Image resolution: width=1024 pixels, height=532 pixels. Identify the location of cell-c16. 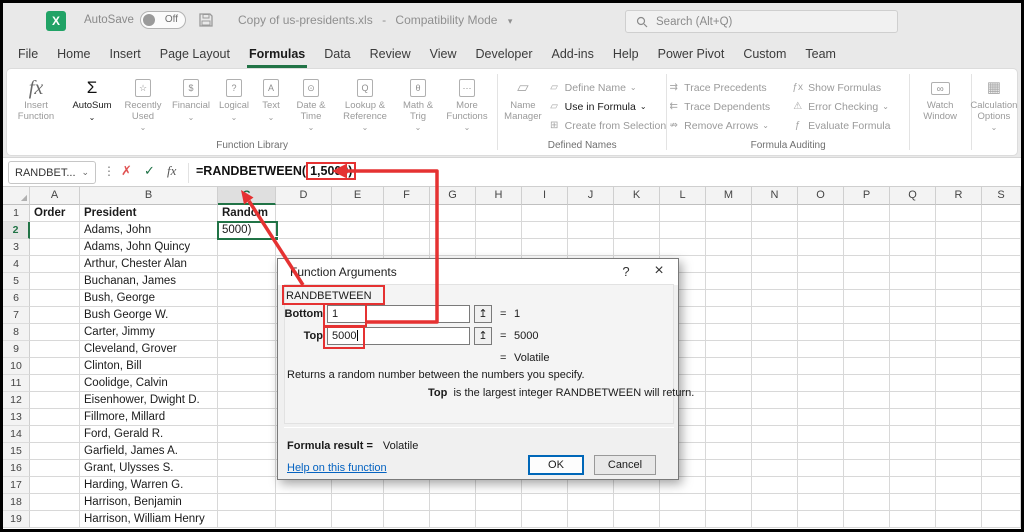
(247, 468).